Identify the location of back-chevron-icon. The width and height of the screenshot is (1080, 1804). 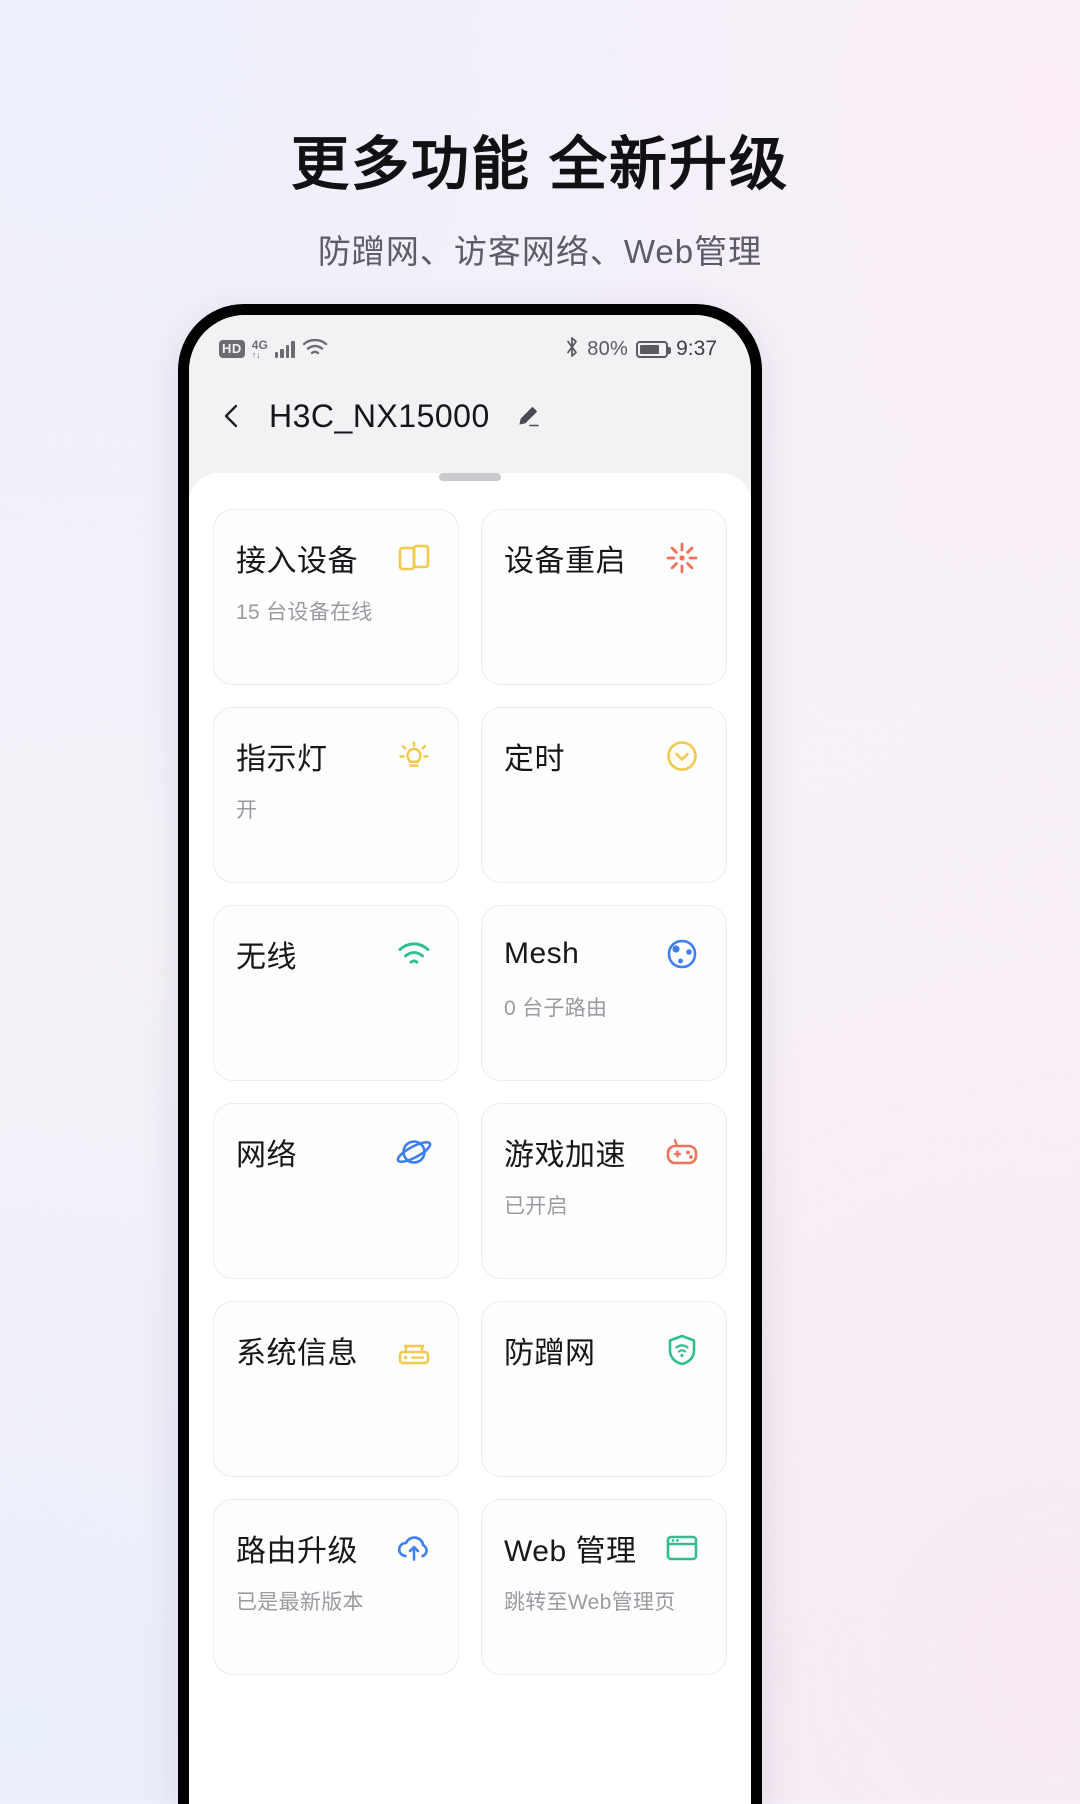
(232, 416).